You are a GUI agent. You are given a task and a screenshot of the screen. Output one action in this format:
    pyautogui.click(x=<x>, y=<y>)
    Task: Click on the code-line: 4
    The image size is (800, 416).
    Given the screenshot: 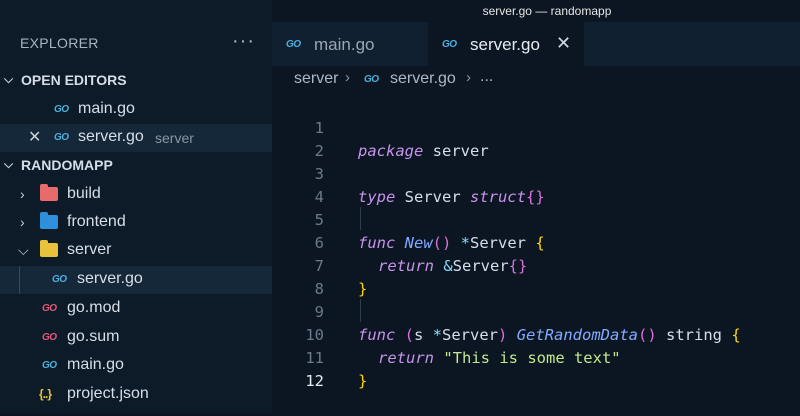 What is the action you would take?
    pyautogui.click(x=536, y=184)
    